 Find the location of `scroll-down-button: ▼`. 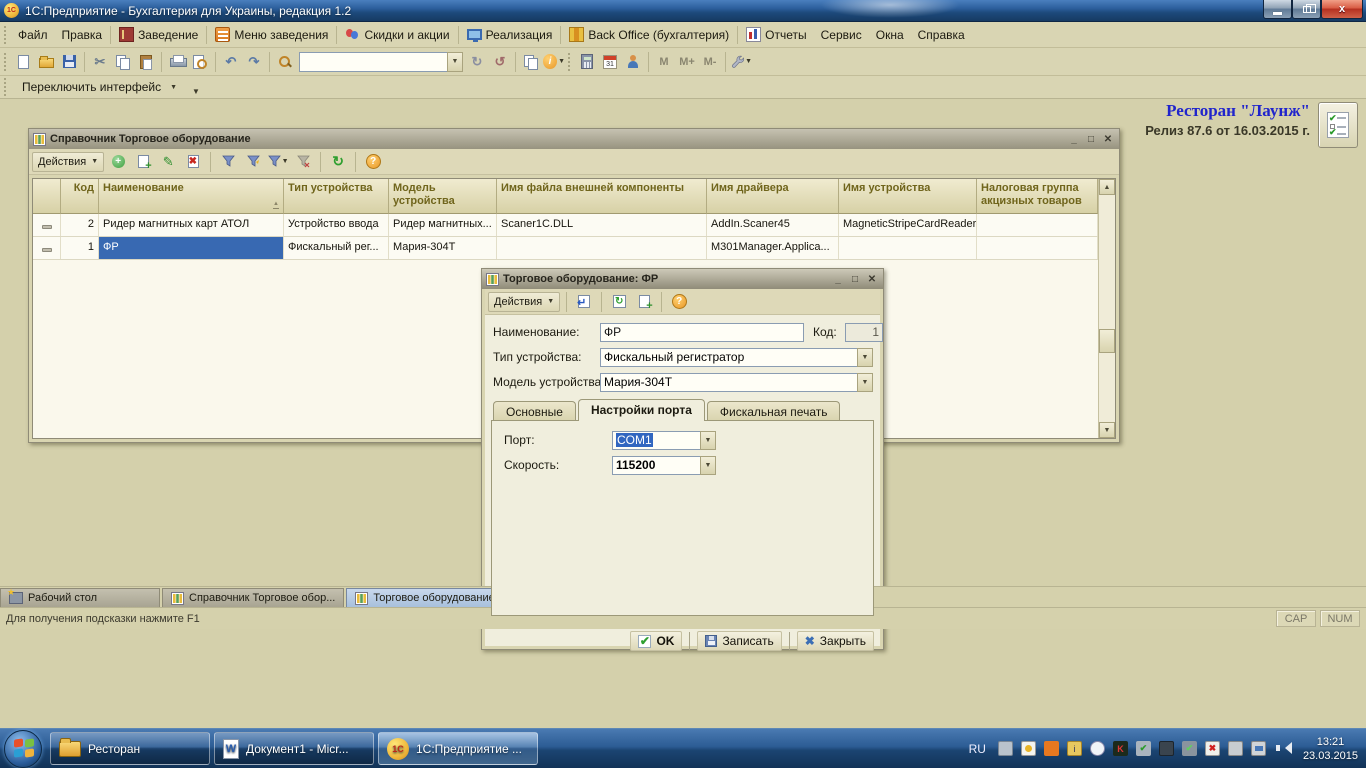

scroll-down-button: ▼ is located at coordinates (1107, 430).